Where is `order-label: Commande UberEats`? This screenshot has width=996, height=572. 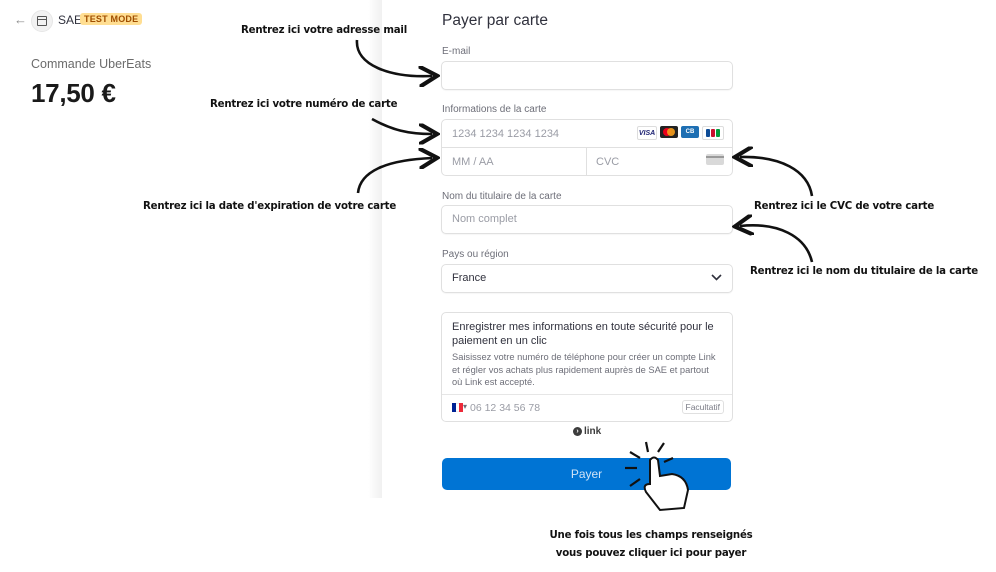 order-label: Commande UberEats is located at coordinates (91, 64).